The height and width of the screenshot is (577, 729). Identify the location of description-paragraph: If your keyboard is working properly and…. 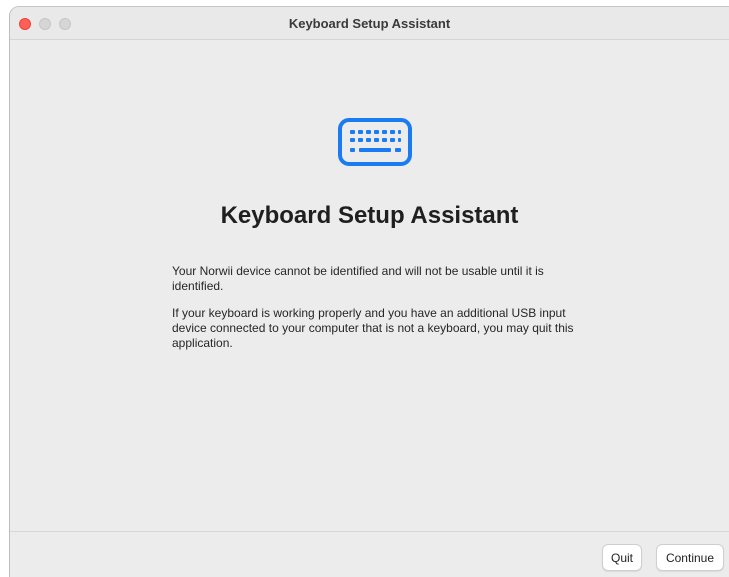
(373, 328).